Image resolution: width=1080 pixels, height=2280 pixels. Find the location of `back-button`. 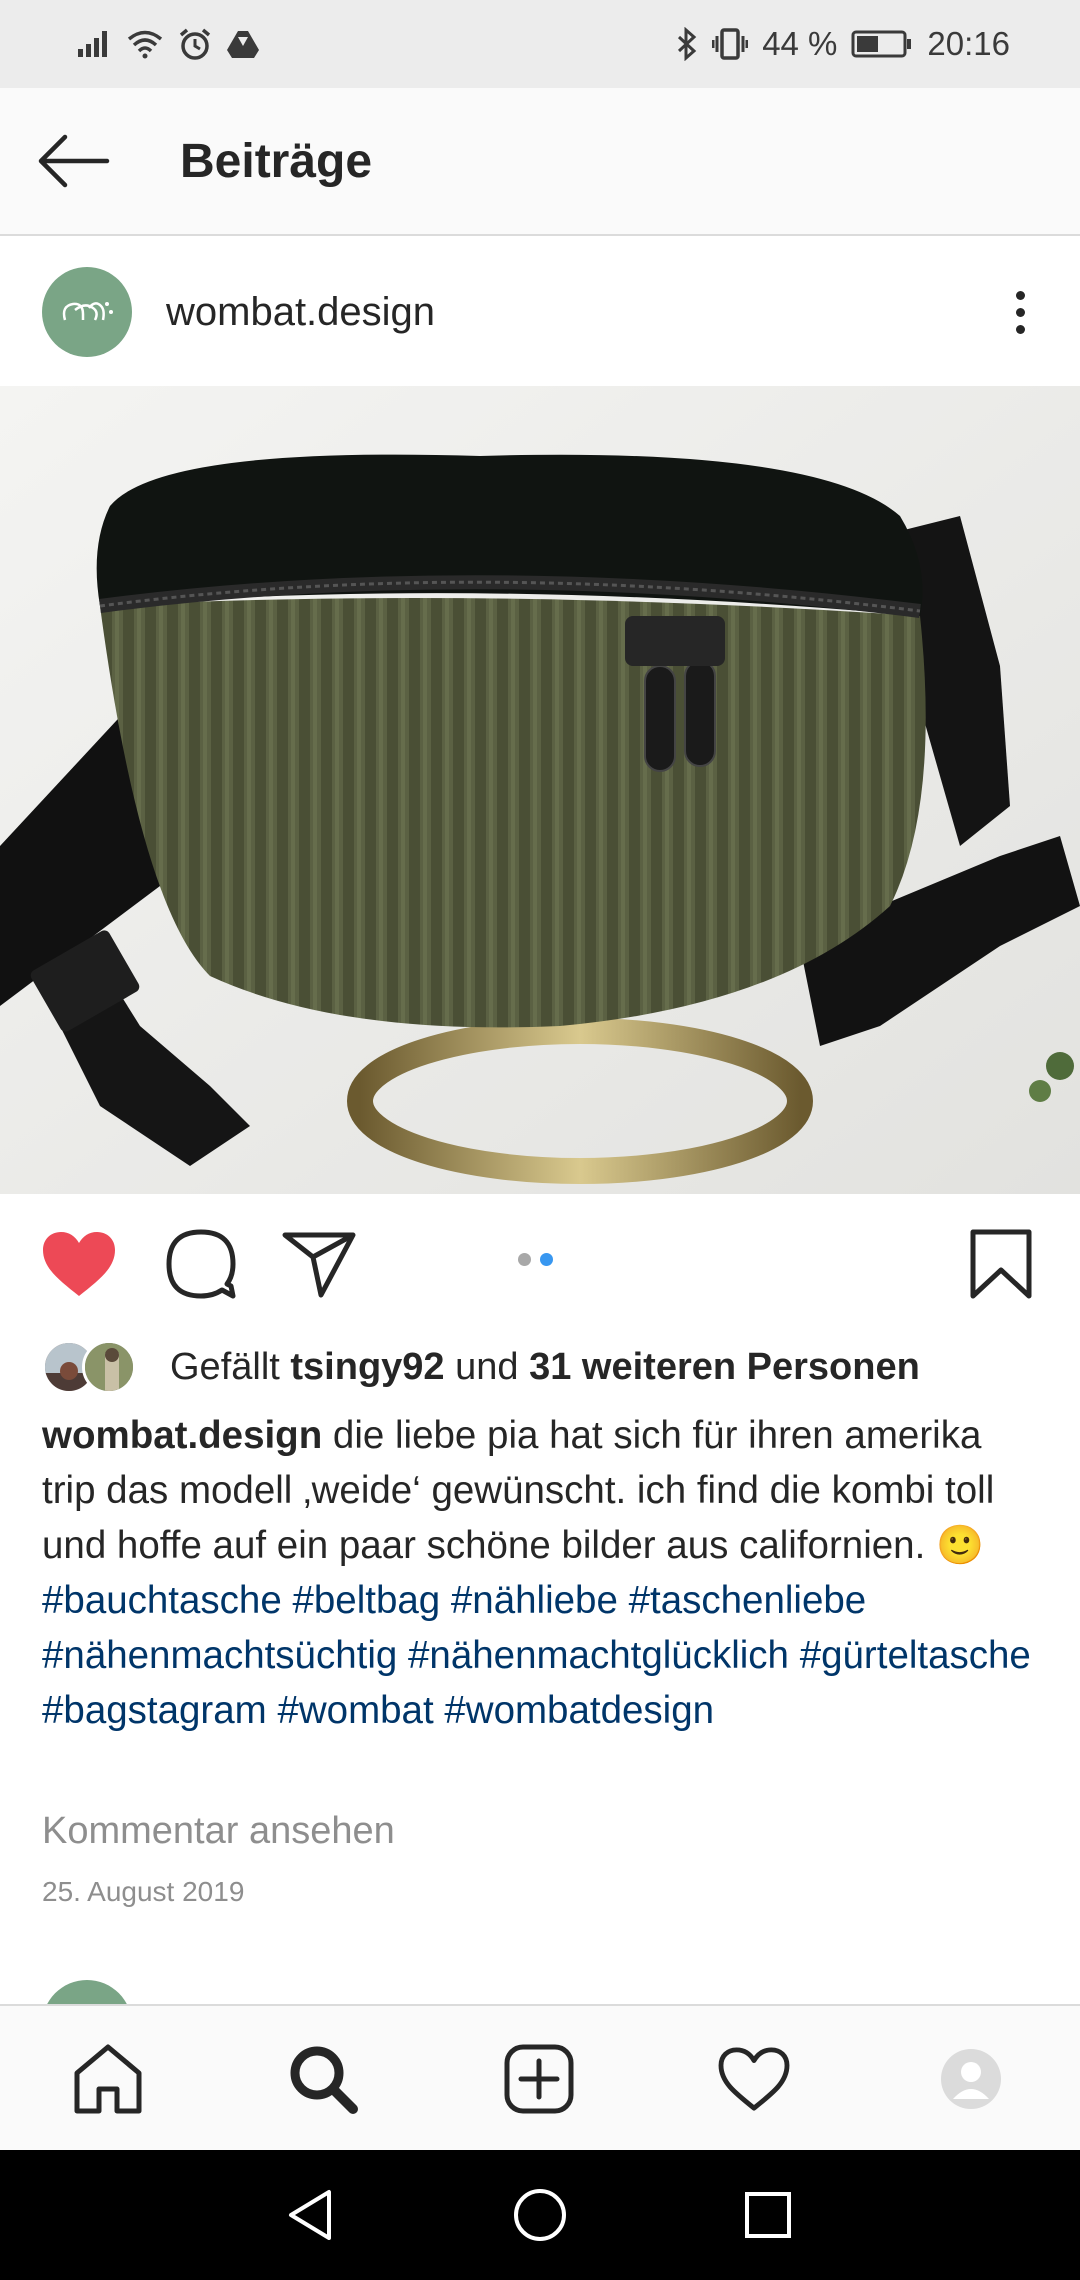

back-button is located at coordinates (73, 161).